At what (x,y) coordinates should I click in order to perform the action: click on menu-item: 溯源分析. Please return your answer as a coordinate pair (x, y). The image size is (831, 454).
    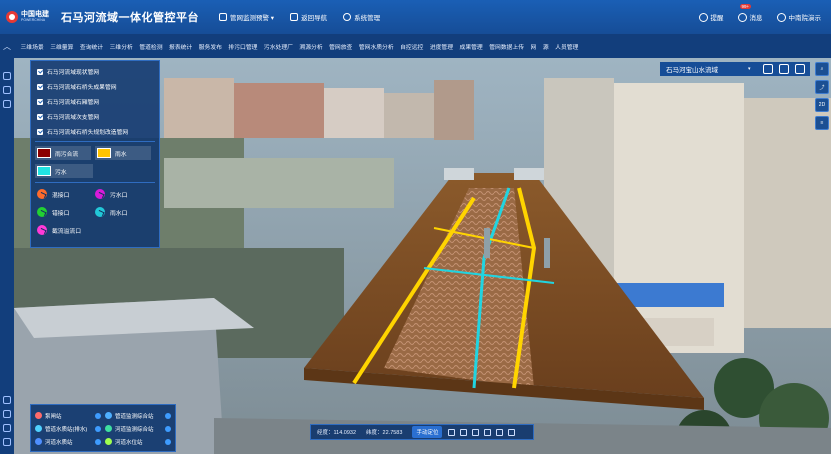
    Looking at the image, I should click on (310, 46).